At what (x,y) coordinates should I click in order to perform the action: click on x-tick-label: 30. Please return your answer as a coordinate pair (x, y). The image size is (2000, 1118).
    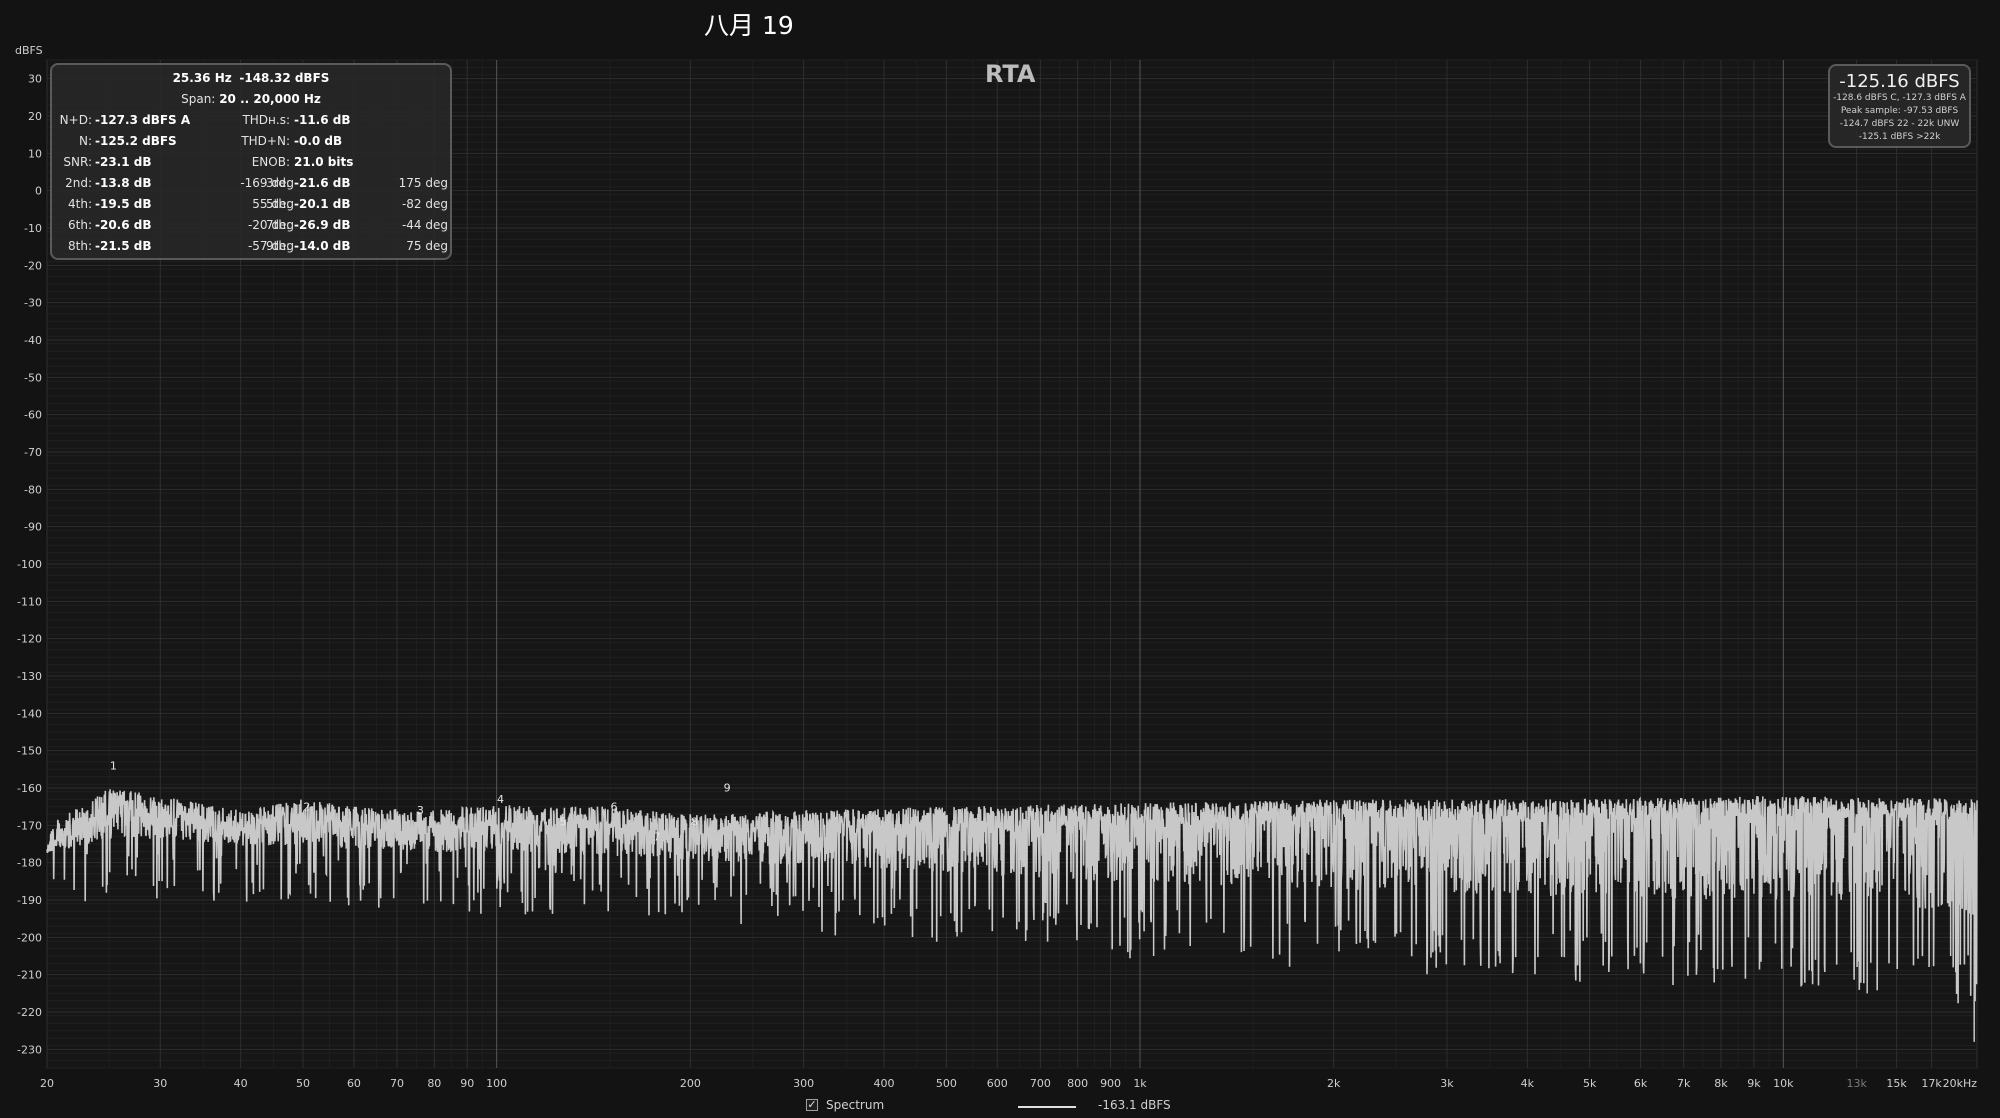
    Looking at the image, I should click on (160, 1083).